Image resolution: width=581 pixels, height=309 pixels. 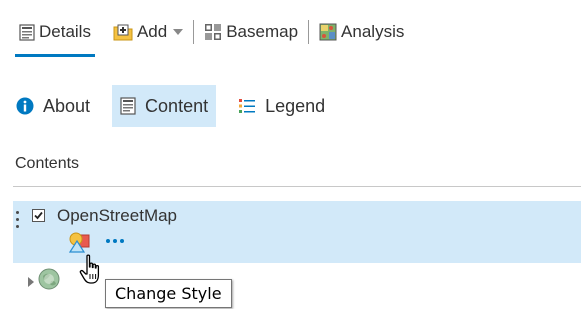 What do you see at coordinates (18, 224) in the screenshot?
I see `drag-handle-icon` at bounding box center [18, 224].